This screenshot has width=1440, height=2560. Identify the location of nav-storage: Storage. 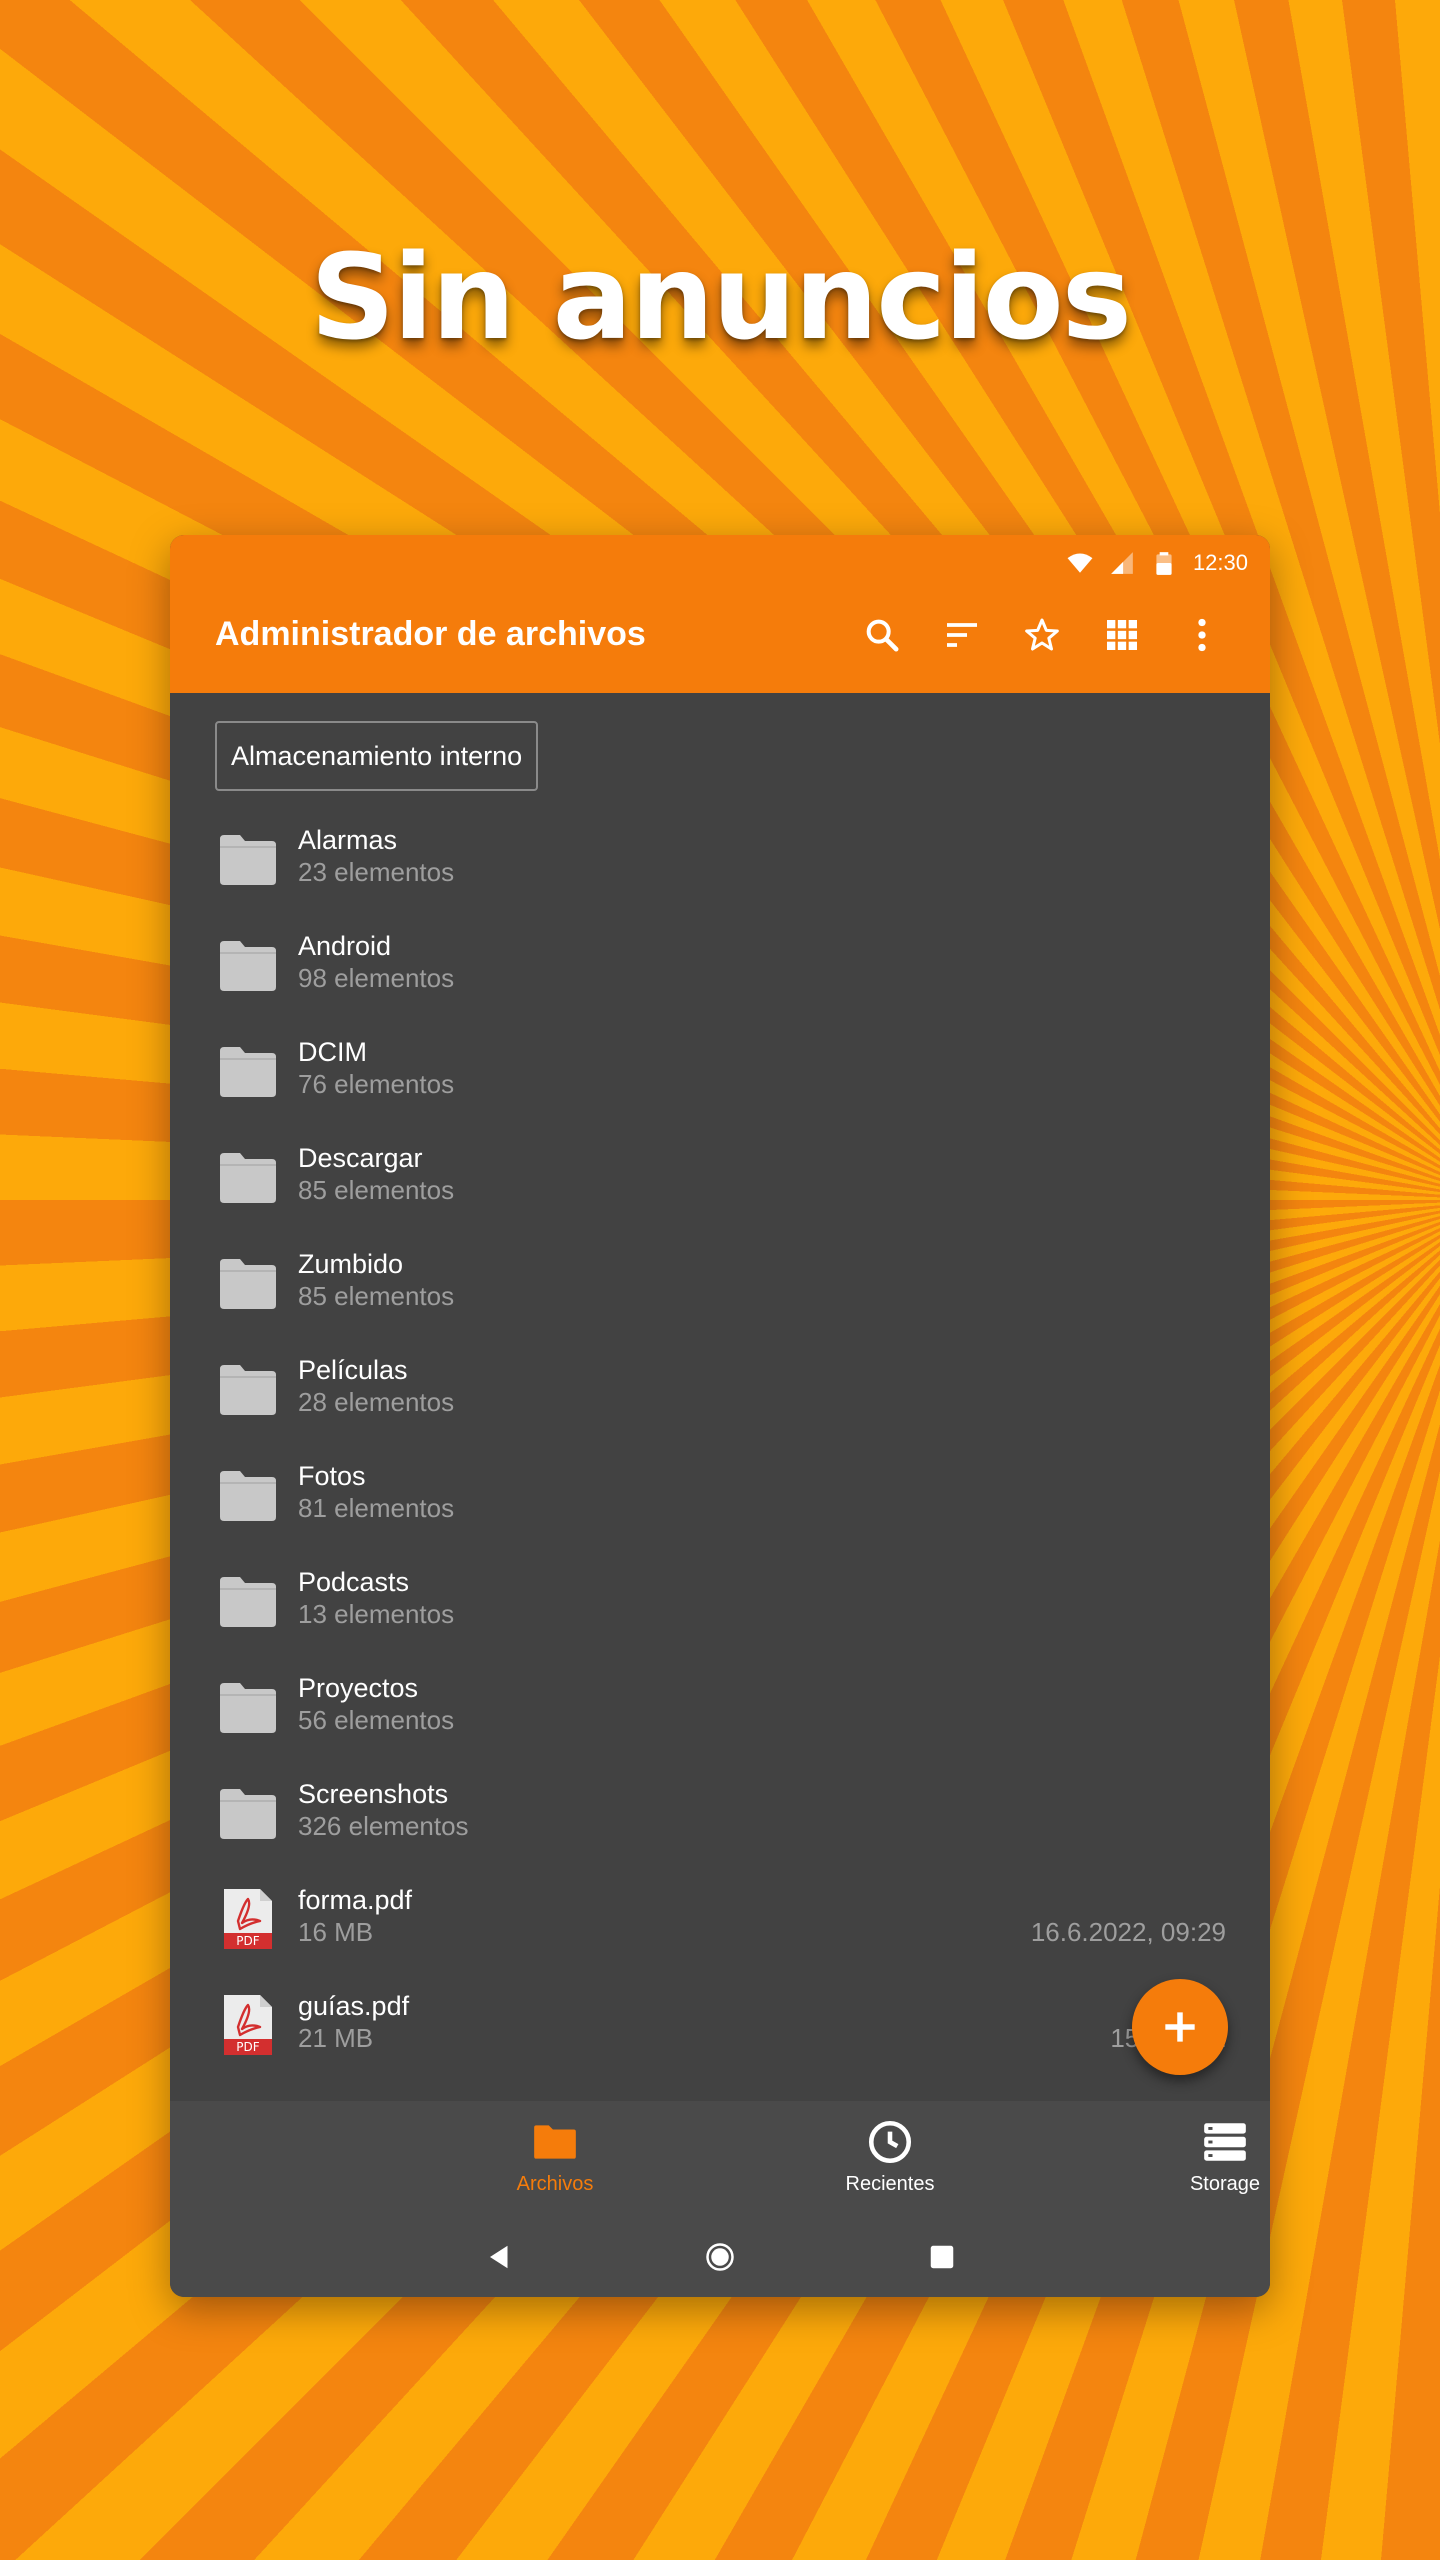
(1192, 2159).